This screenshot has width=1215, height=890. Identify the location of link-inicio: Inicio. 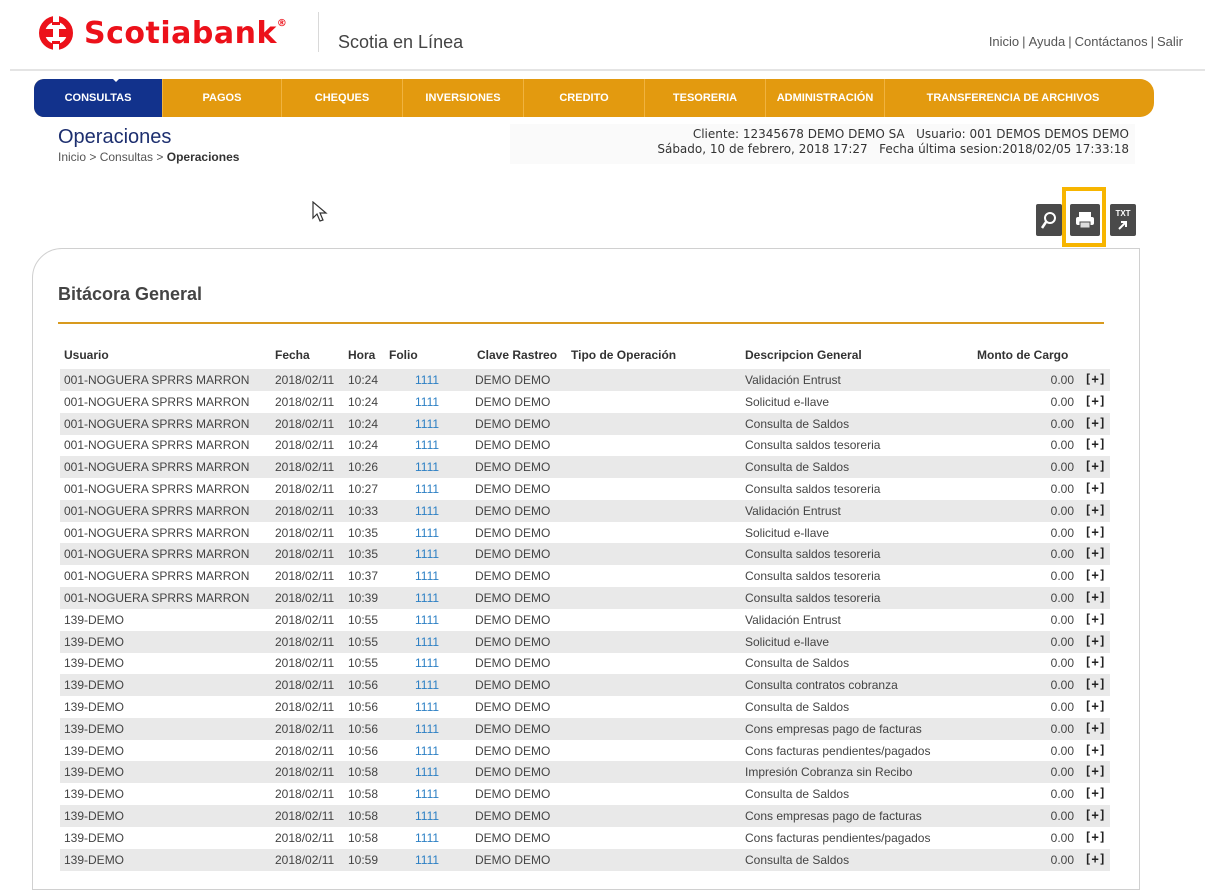
(1004, 41).